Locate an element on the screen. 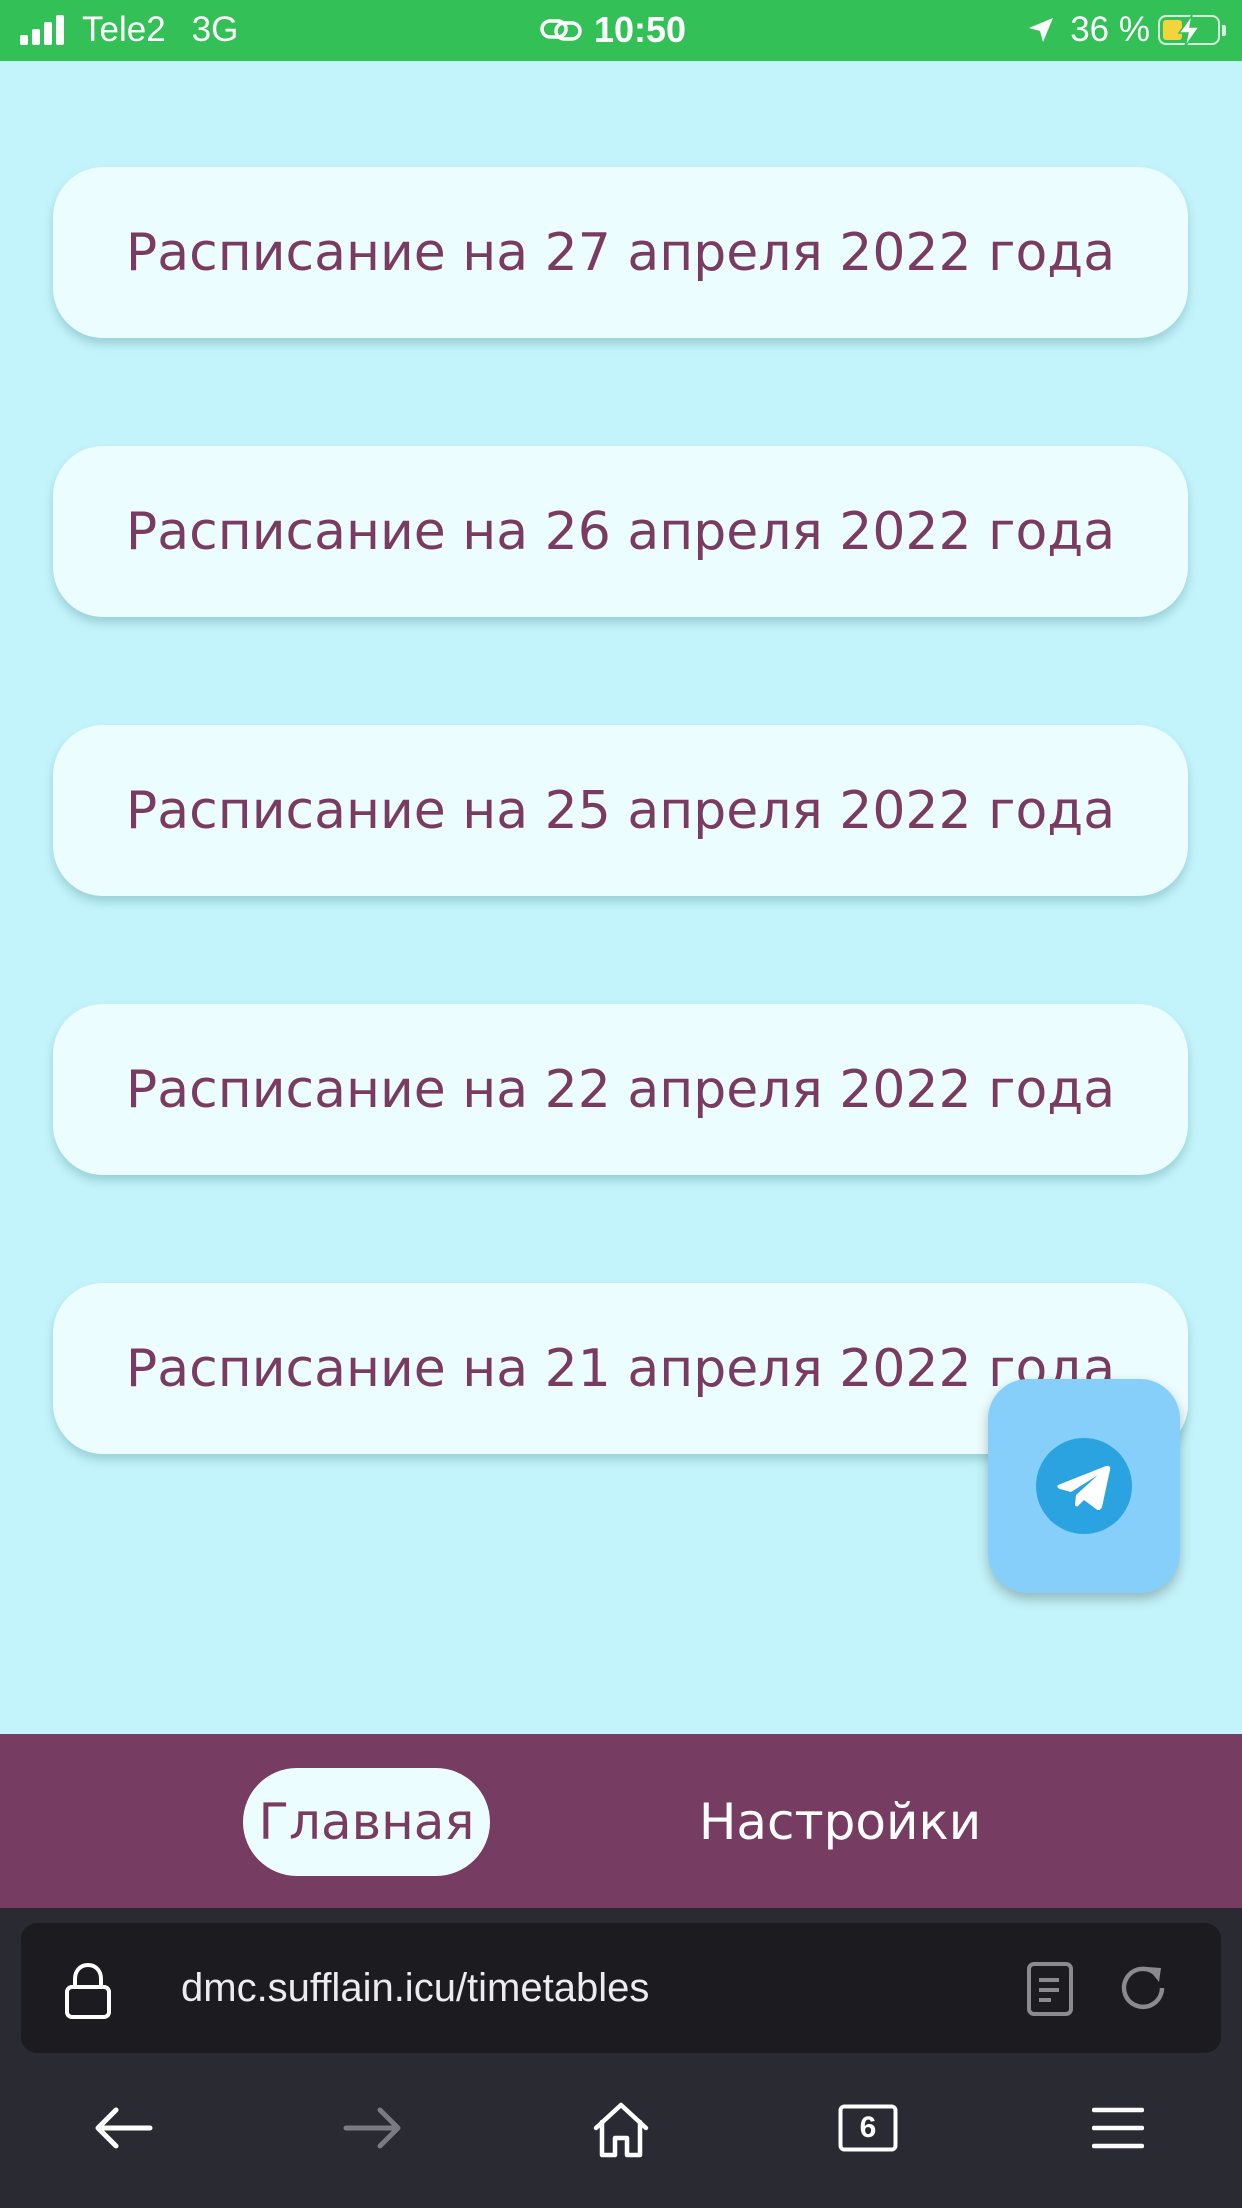  tabs-count: 6 is located at coordinates (868, 2127).